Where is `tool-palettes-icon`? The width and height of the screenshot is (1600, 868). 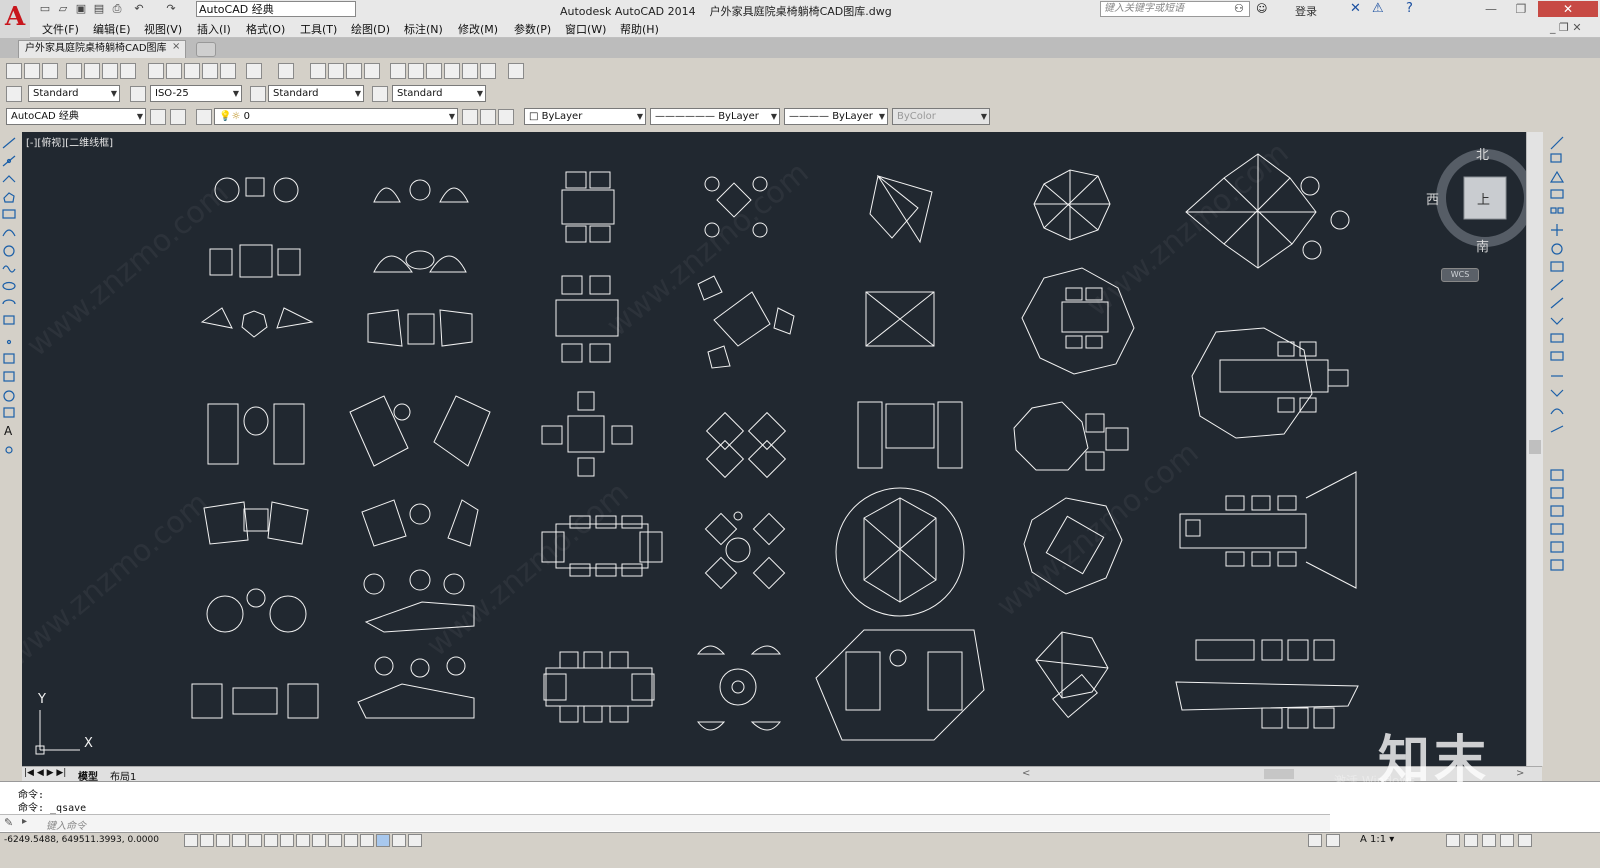 tool-palettes-icon is located at coordinates (434, 71).